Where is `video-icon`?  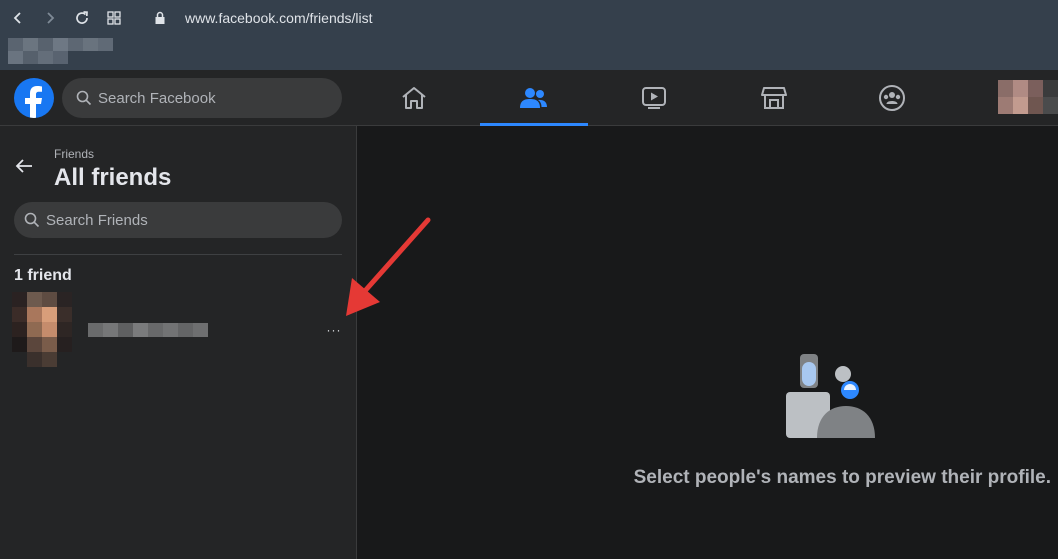 video-icon is located at coordinates (654, 98).